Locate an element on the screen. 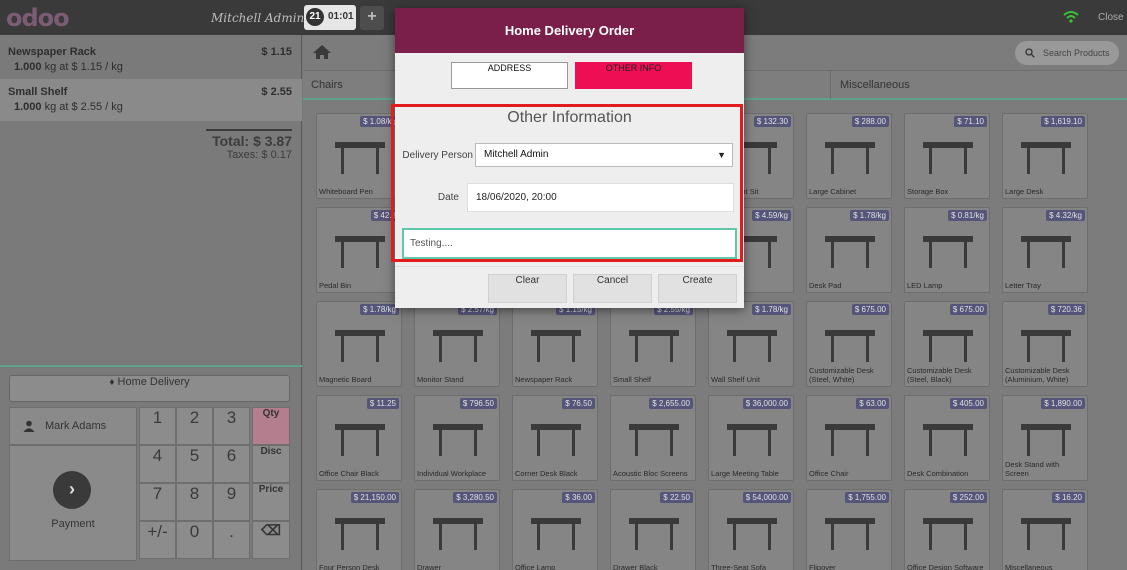 The width and height of the screenshot is (1127, 570). payment-button: › Payment is located at coordinates (73, 503).